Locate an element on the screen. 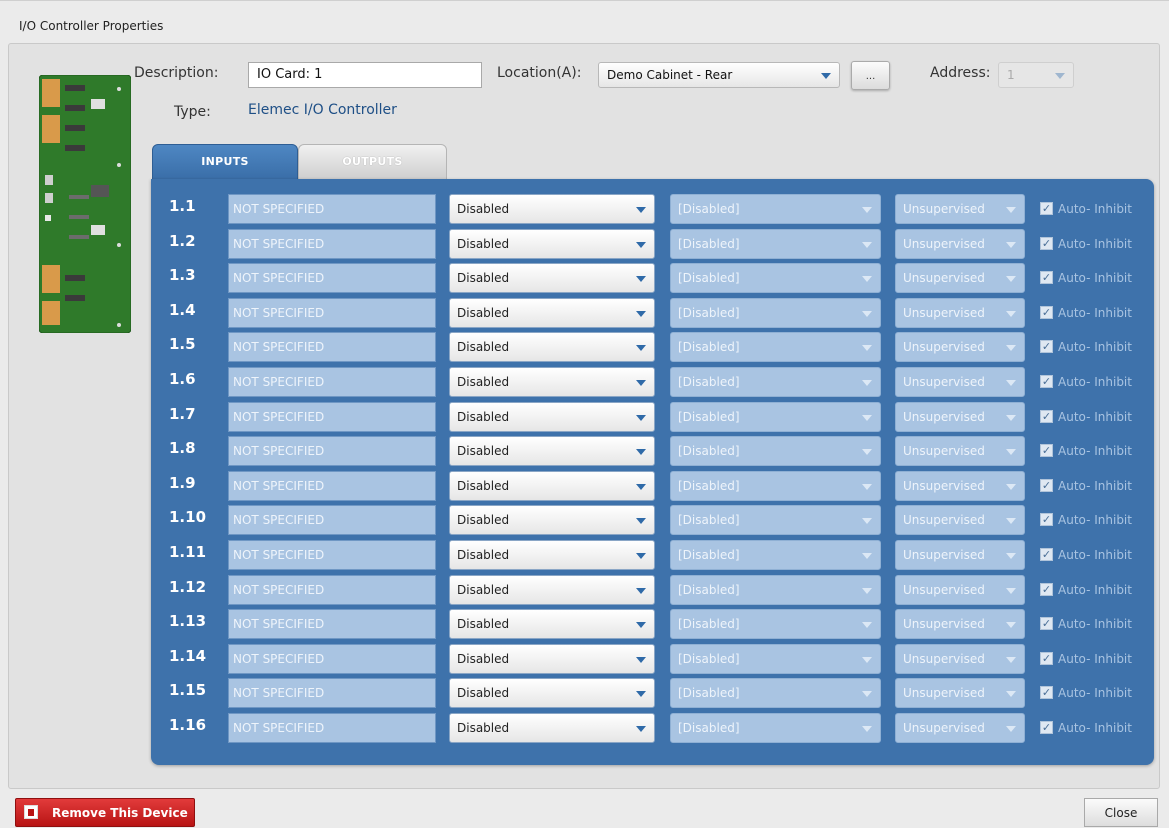  location-select: Demo Cabinet - Rear is located at coordinates (719, 75).